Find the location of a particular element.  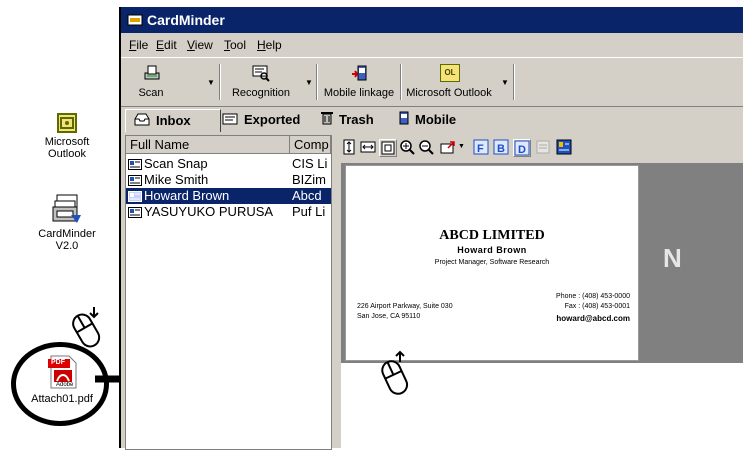

pdf-brand-text: Adobe is located at coordinates (65, 385).